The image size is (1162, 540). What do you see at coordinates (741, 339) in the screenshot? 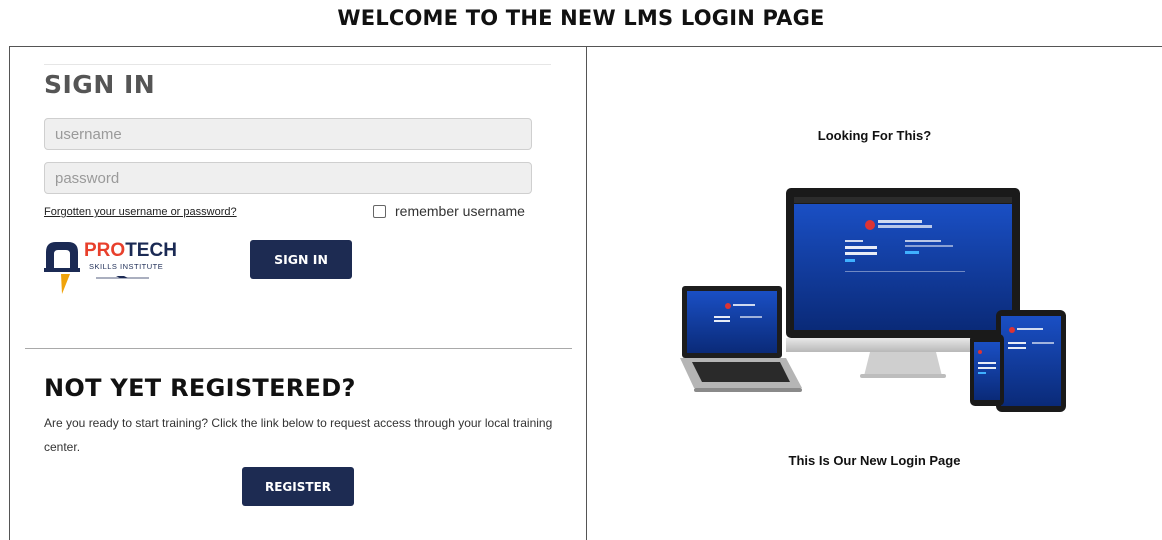
I see `laptop` at bounding box center [741, 339].